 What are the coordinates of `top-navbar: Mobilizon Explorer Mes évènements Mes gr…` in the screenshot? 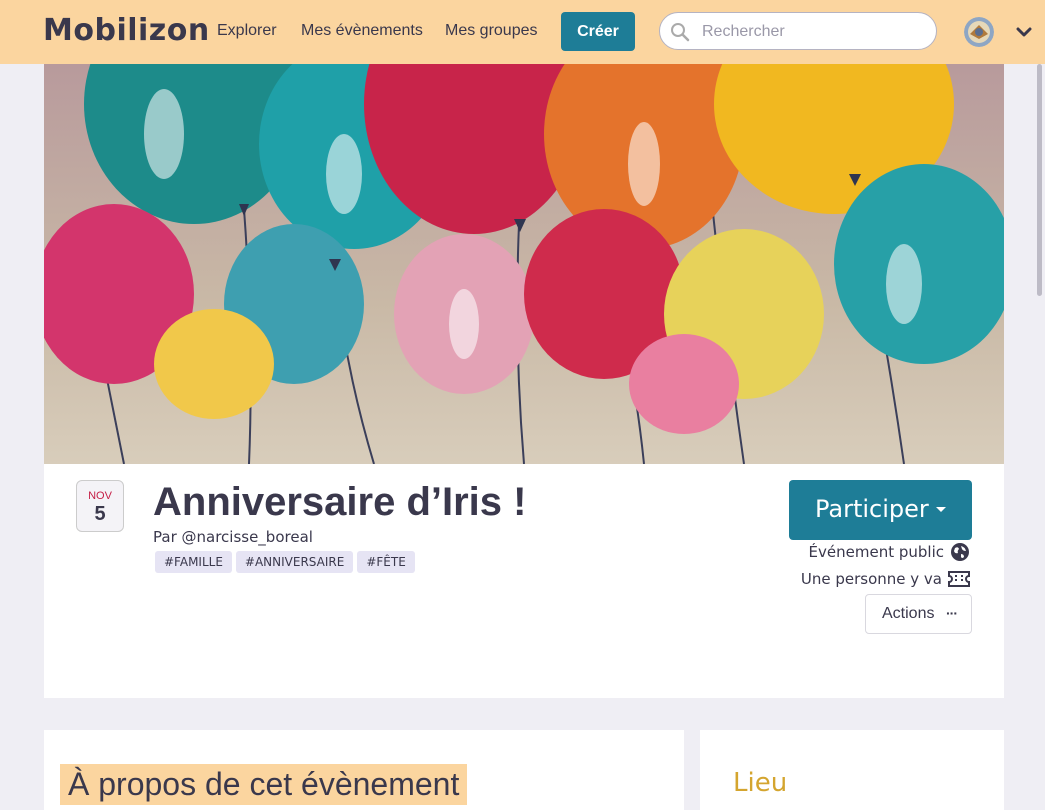 It's located at (522, 32).